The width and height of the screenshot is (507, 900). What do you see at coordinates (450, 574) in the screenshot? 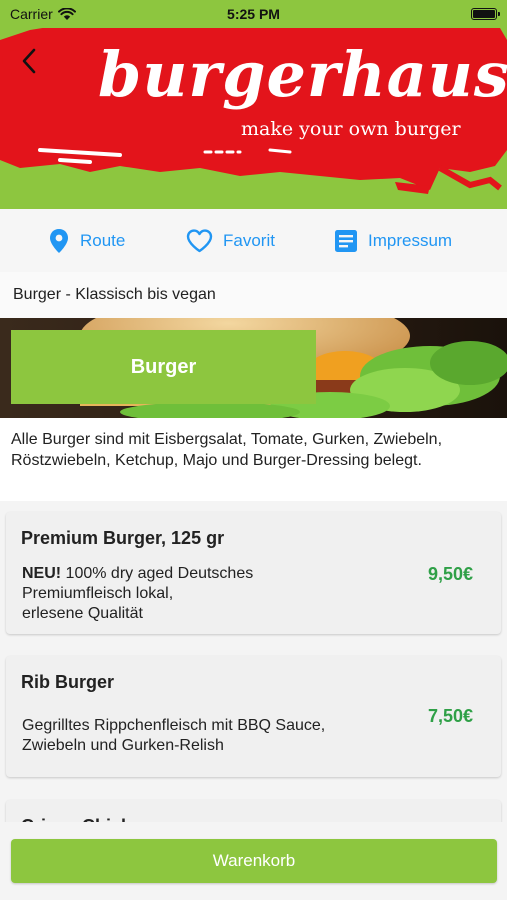
I see `menu-item-price: 9,50€` at bounding box center [450, 574].